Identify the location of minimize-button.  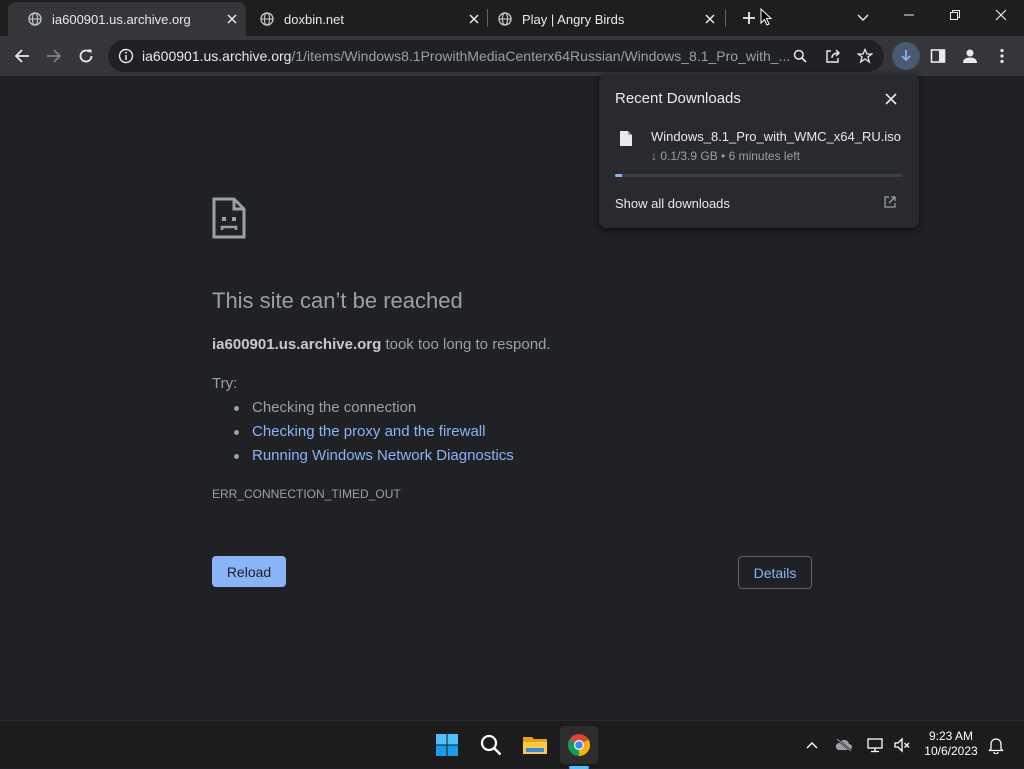
(909, 15).